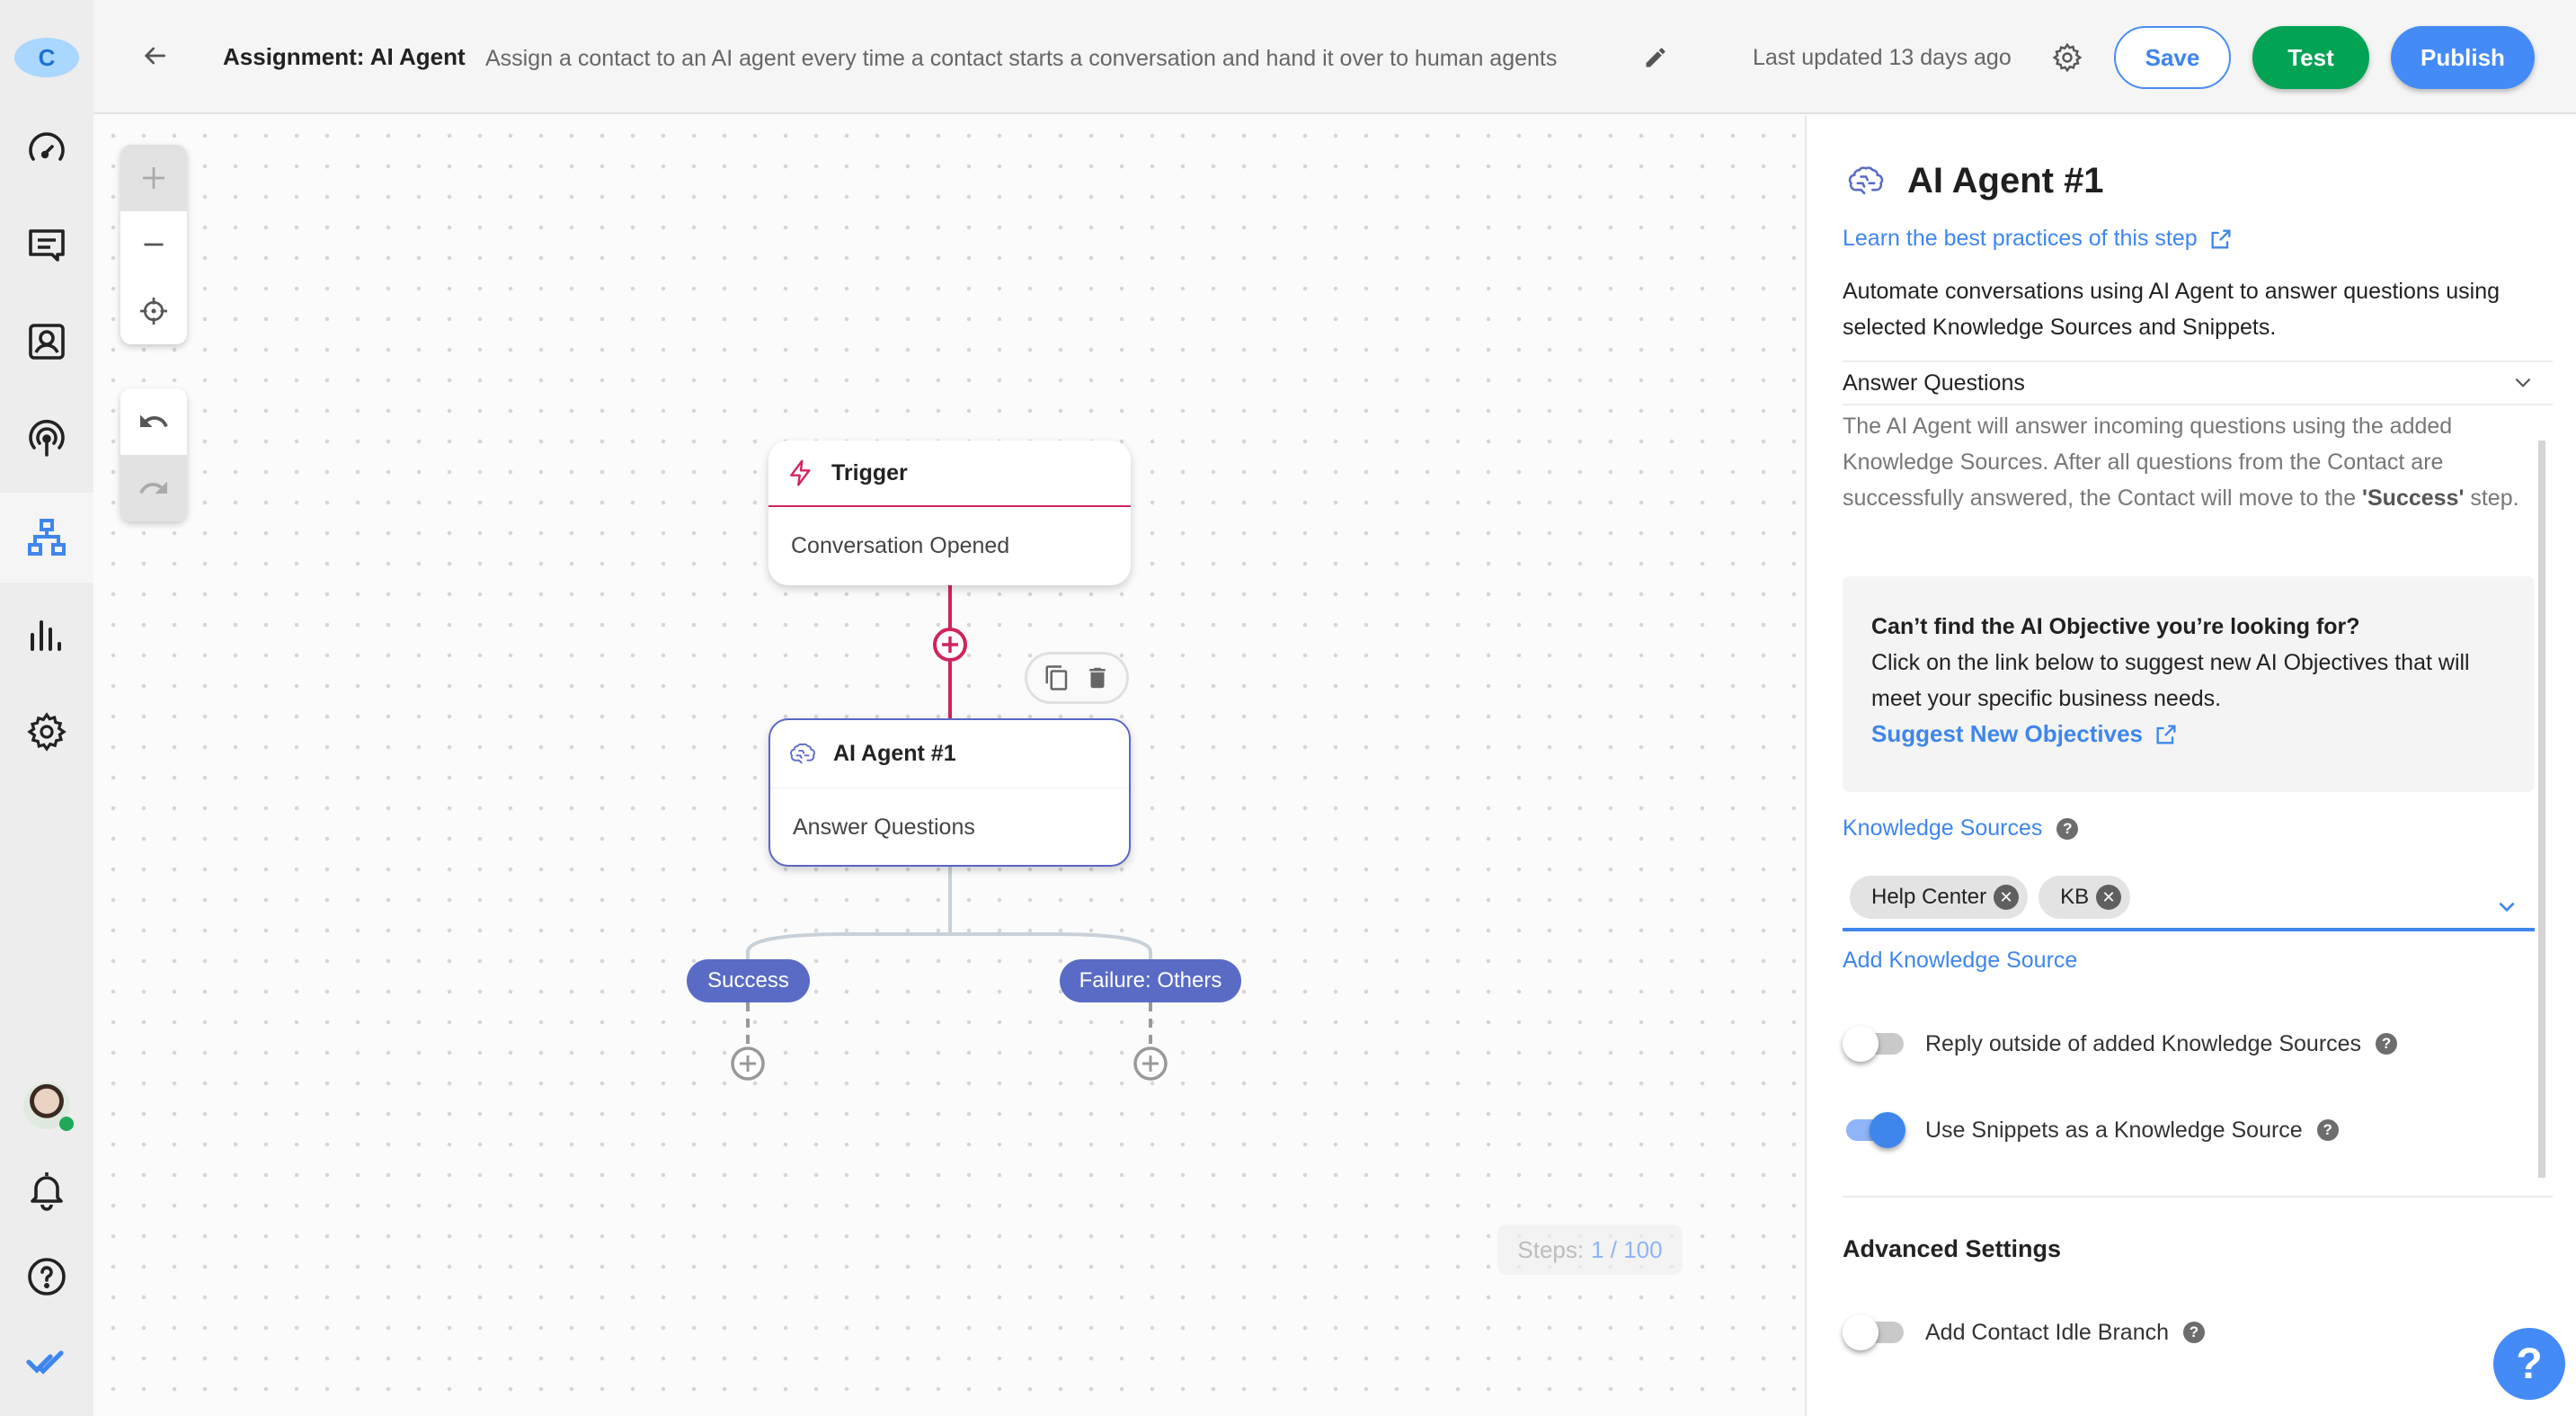 The height and width of the screenshot is (1416, 2576). I want to click on trigger-node-body: Conversation Opened, so click(900, 545).